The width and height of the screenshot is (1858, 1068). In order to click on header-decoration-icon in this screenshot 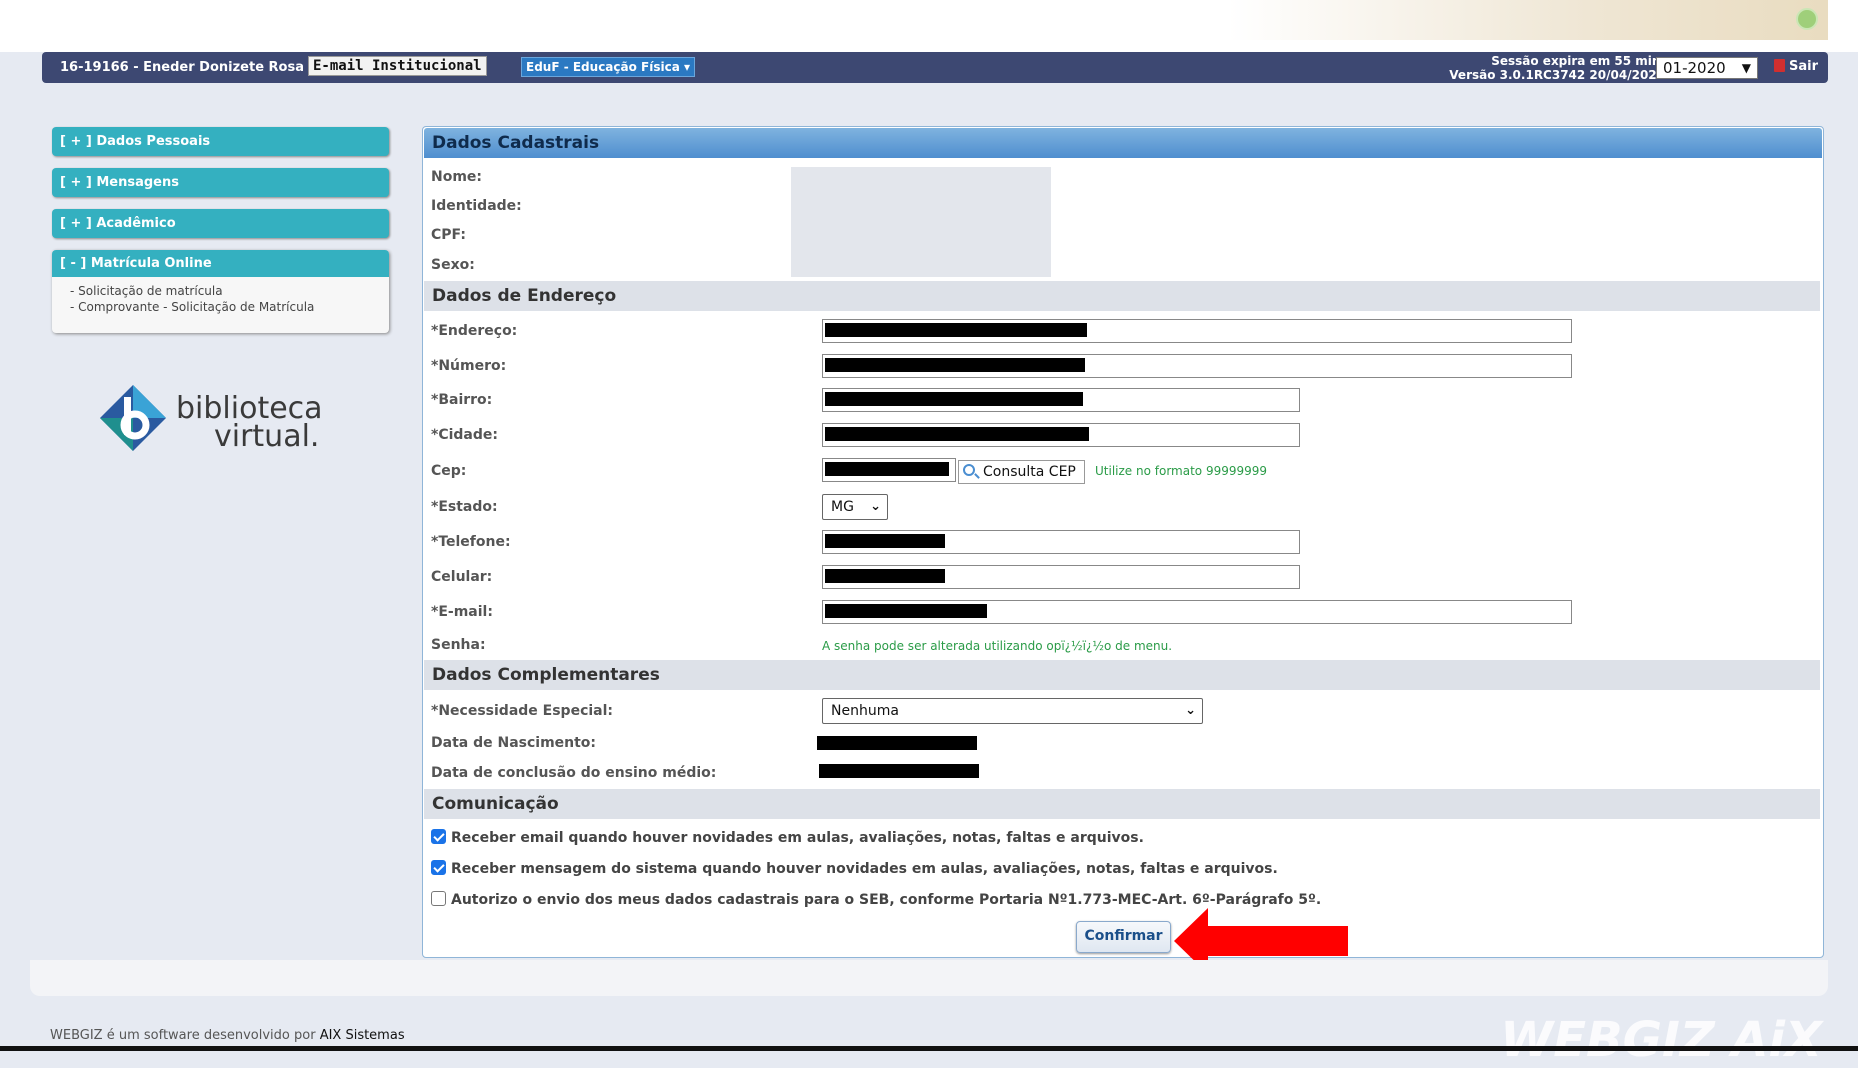, I will do `click(1807, 19)`.